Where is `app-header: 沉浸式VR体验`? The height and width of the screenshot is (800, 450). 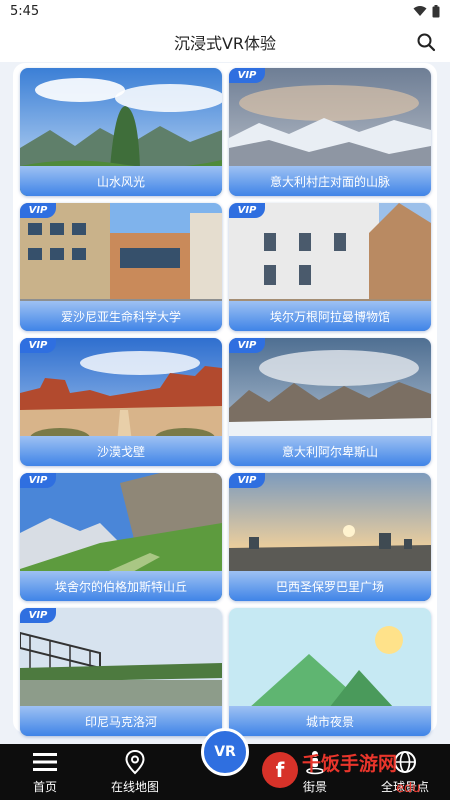
app-header: 沉浸式VR体验 is located at coordinates (225, 42).